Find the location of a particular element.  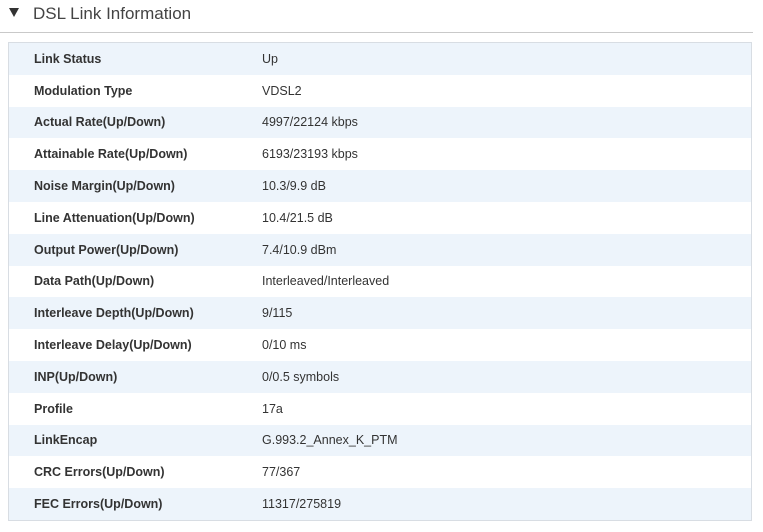

row-value: 77/367 is located at coordinates (507, 472).